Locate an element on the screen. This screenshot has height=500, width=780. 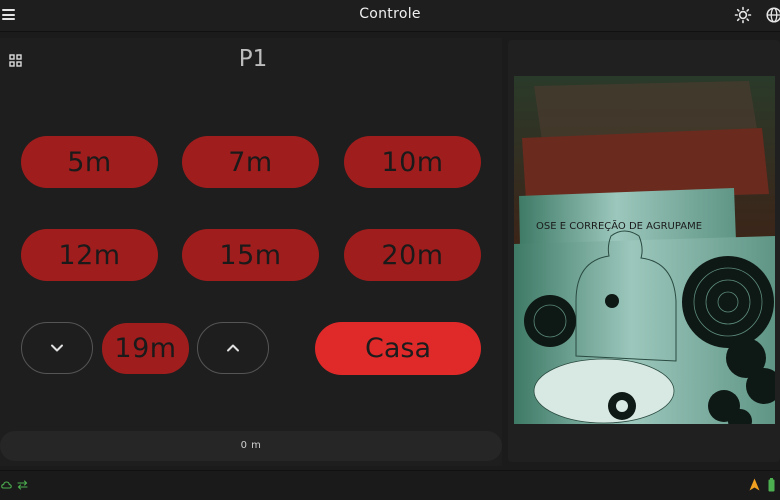
decrease-distance-button is located at coordinates (57, 348).